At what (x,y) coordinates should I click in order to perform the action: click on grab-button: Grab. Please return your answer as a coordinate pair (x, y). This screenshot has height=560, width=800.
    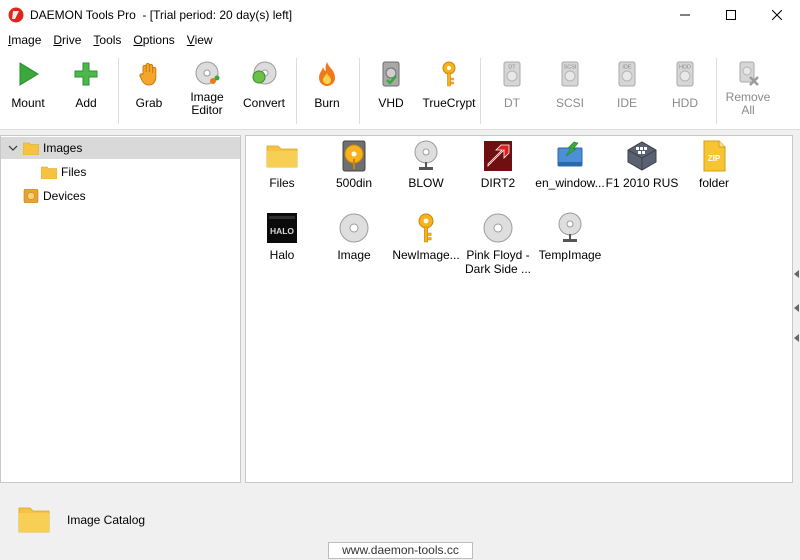
    Looking at the image, I should click on (149, 91).